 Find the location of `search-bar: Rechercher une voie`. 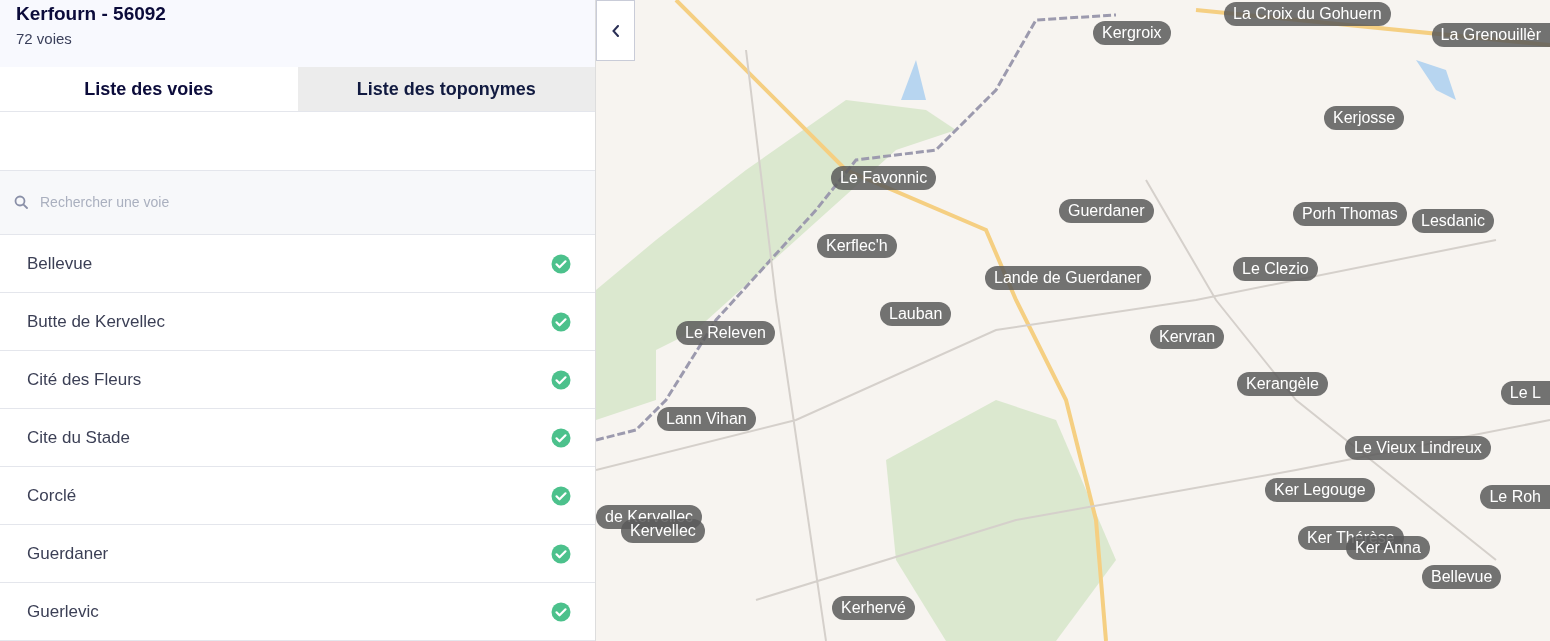

search-bar: Rechercher une voie is located at coordinates (297, 202).